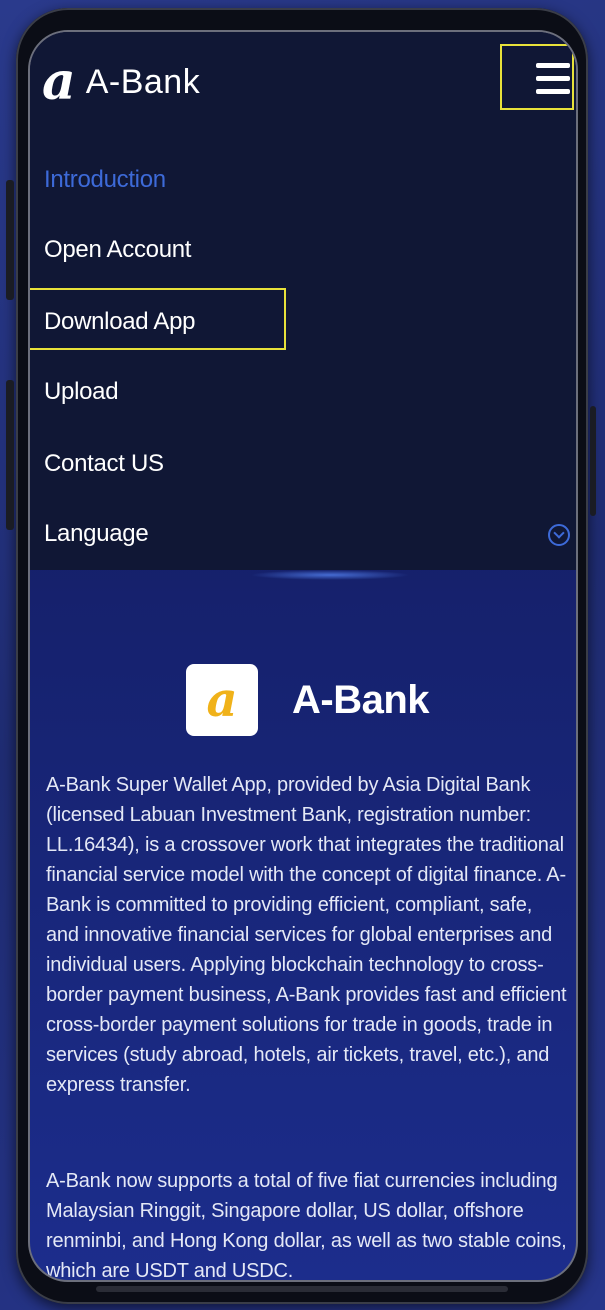  I want to click on brand-header: a A-Bank, so click(308, 700).